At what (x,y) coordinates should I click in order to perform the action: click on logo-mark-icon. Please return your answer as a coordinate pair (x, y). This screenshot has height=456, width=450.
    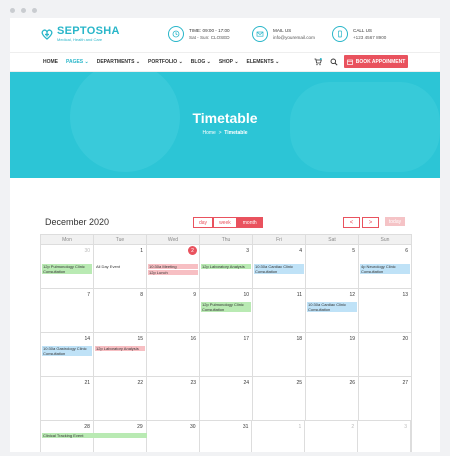
    Looking at the image, I should click on (47, 34).